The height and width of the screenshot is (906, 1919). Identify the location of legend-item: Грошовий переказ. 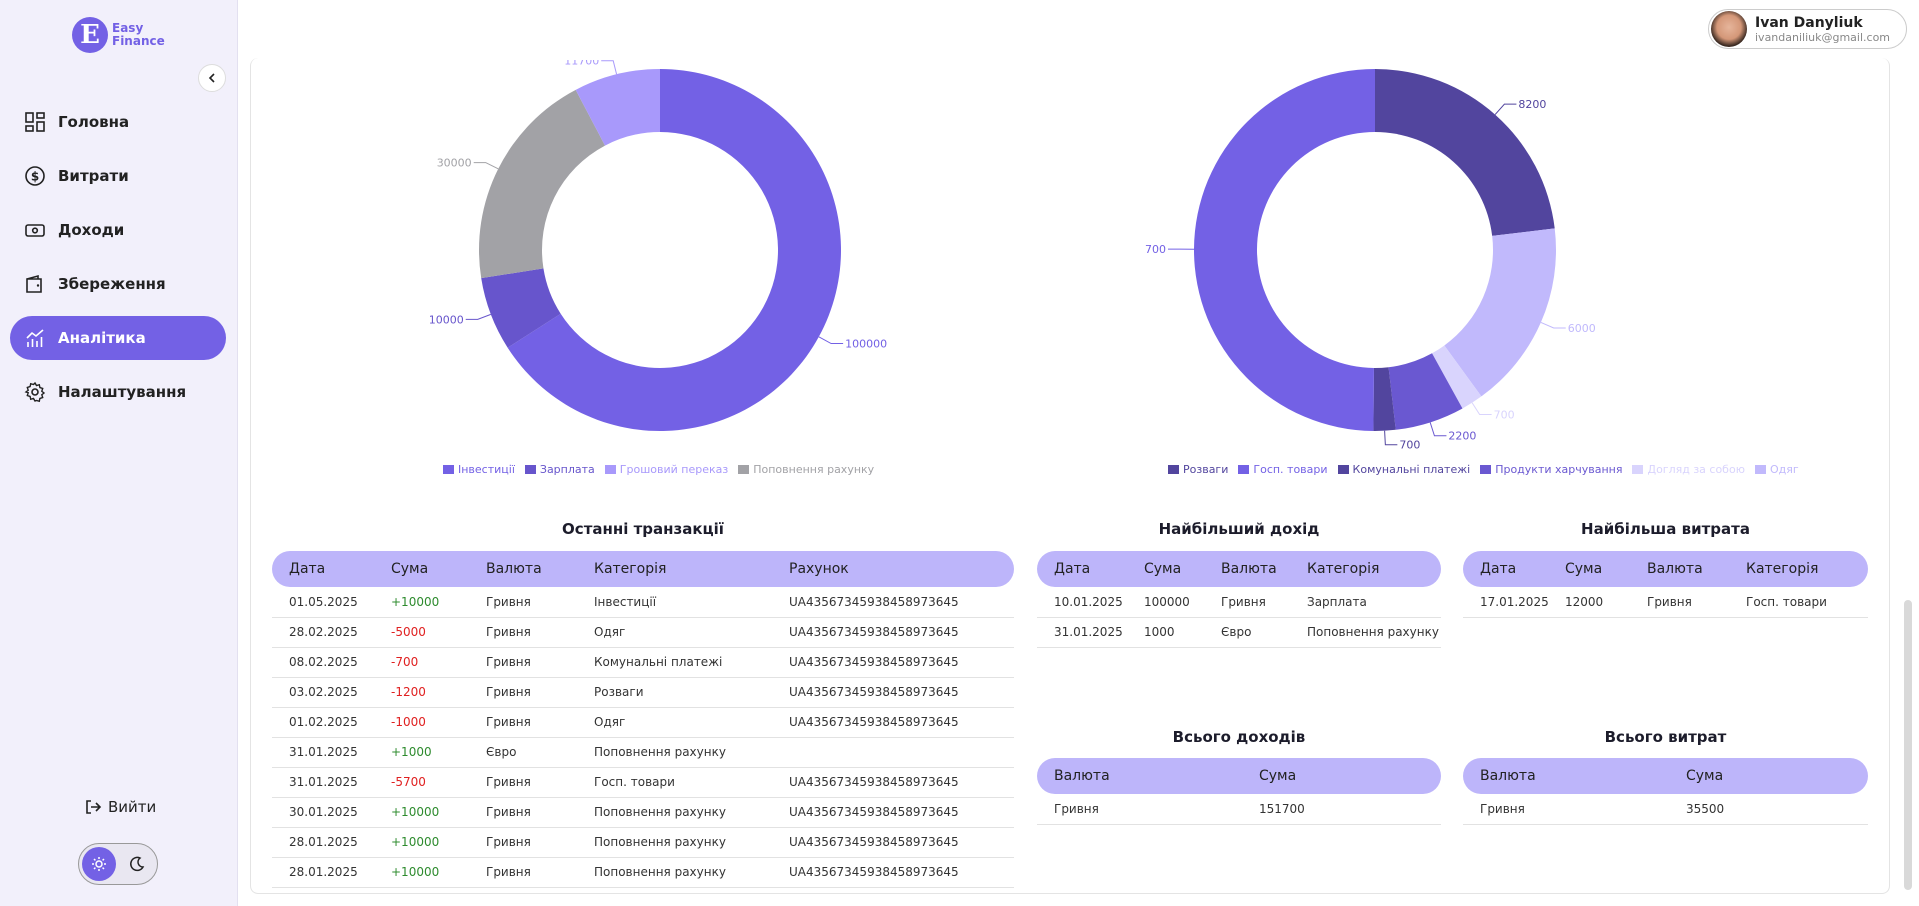
(666, 469).